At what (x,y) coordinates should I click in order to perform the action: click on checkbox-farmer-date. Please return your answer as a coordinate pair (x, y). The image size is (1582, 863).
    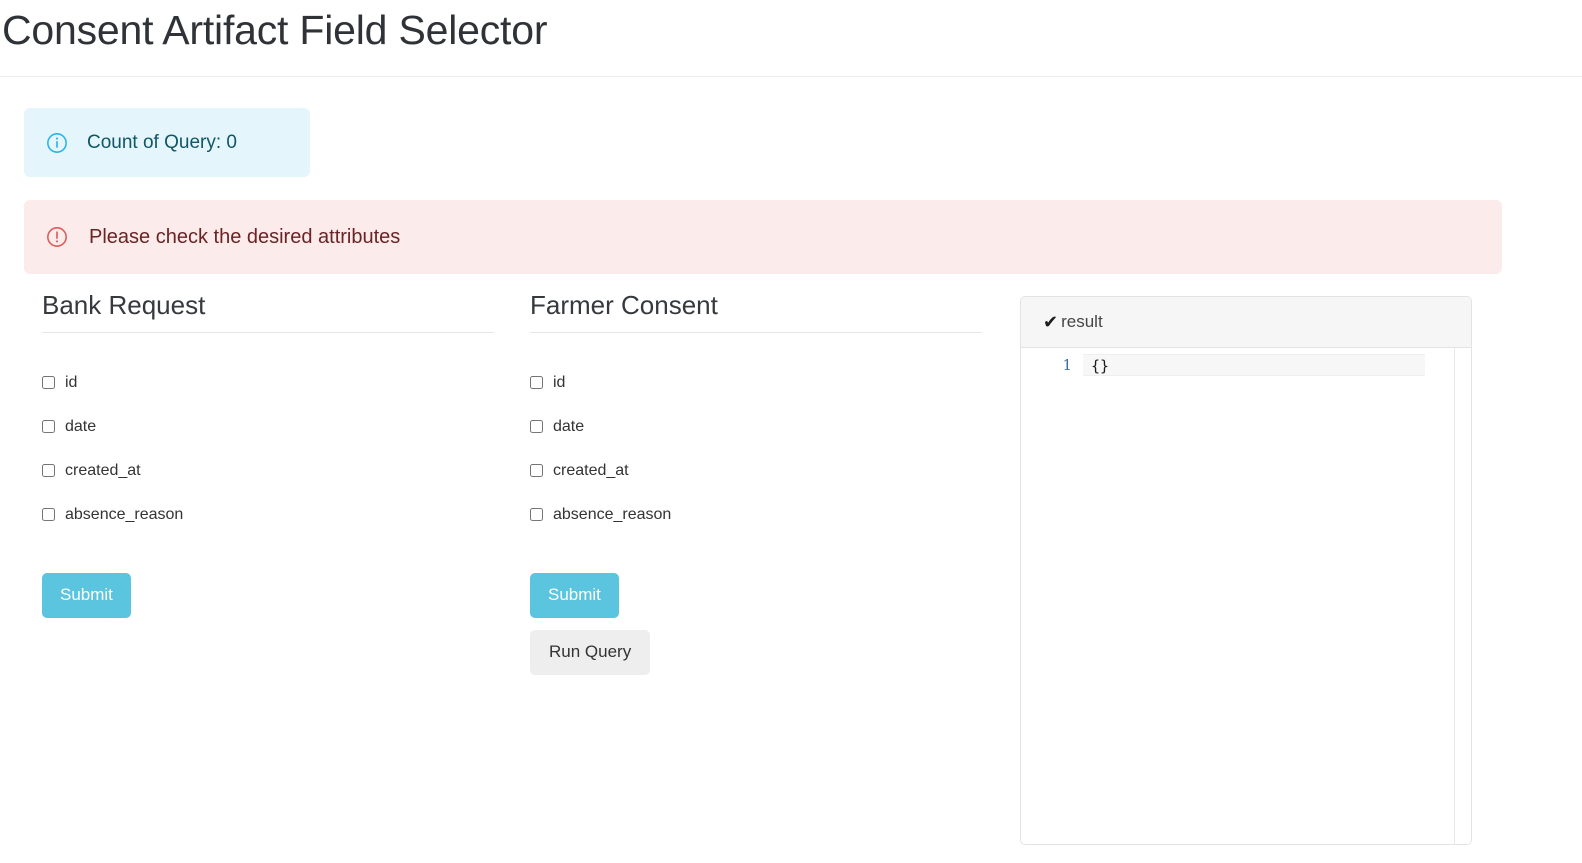
    Looking at the image, I should click on (536, 426).